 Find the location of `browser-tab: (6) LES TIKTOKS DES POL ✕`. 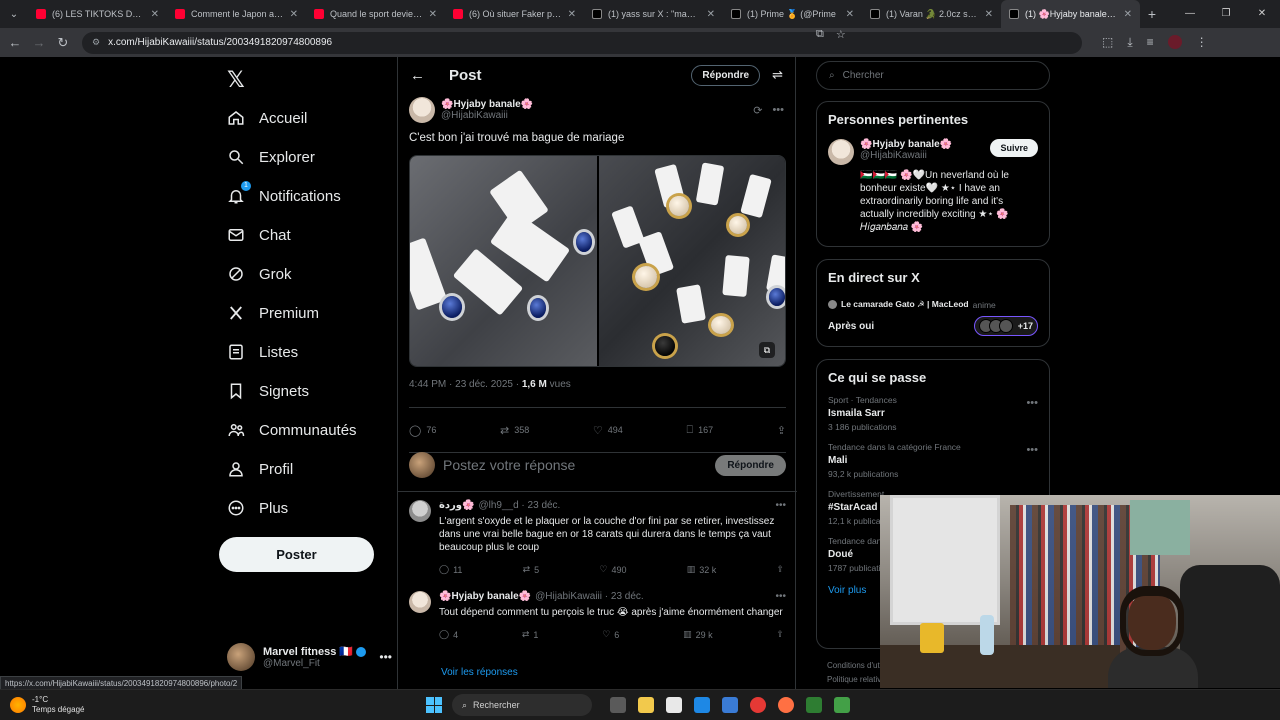

browser-tab: (6) LES TIKTOKS DES POL ✕ is located at coordinates (97, 14).